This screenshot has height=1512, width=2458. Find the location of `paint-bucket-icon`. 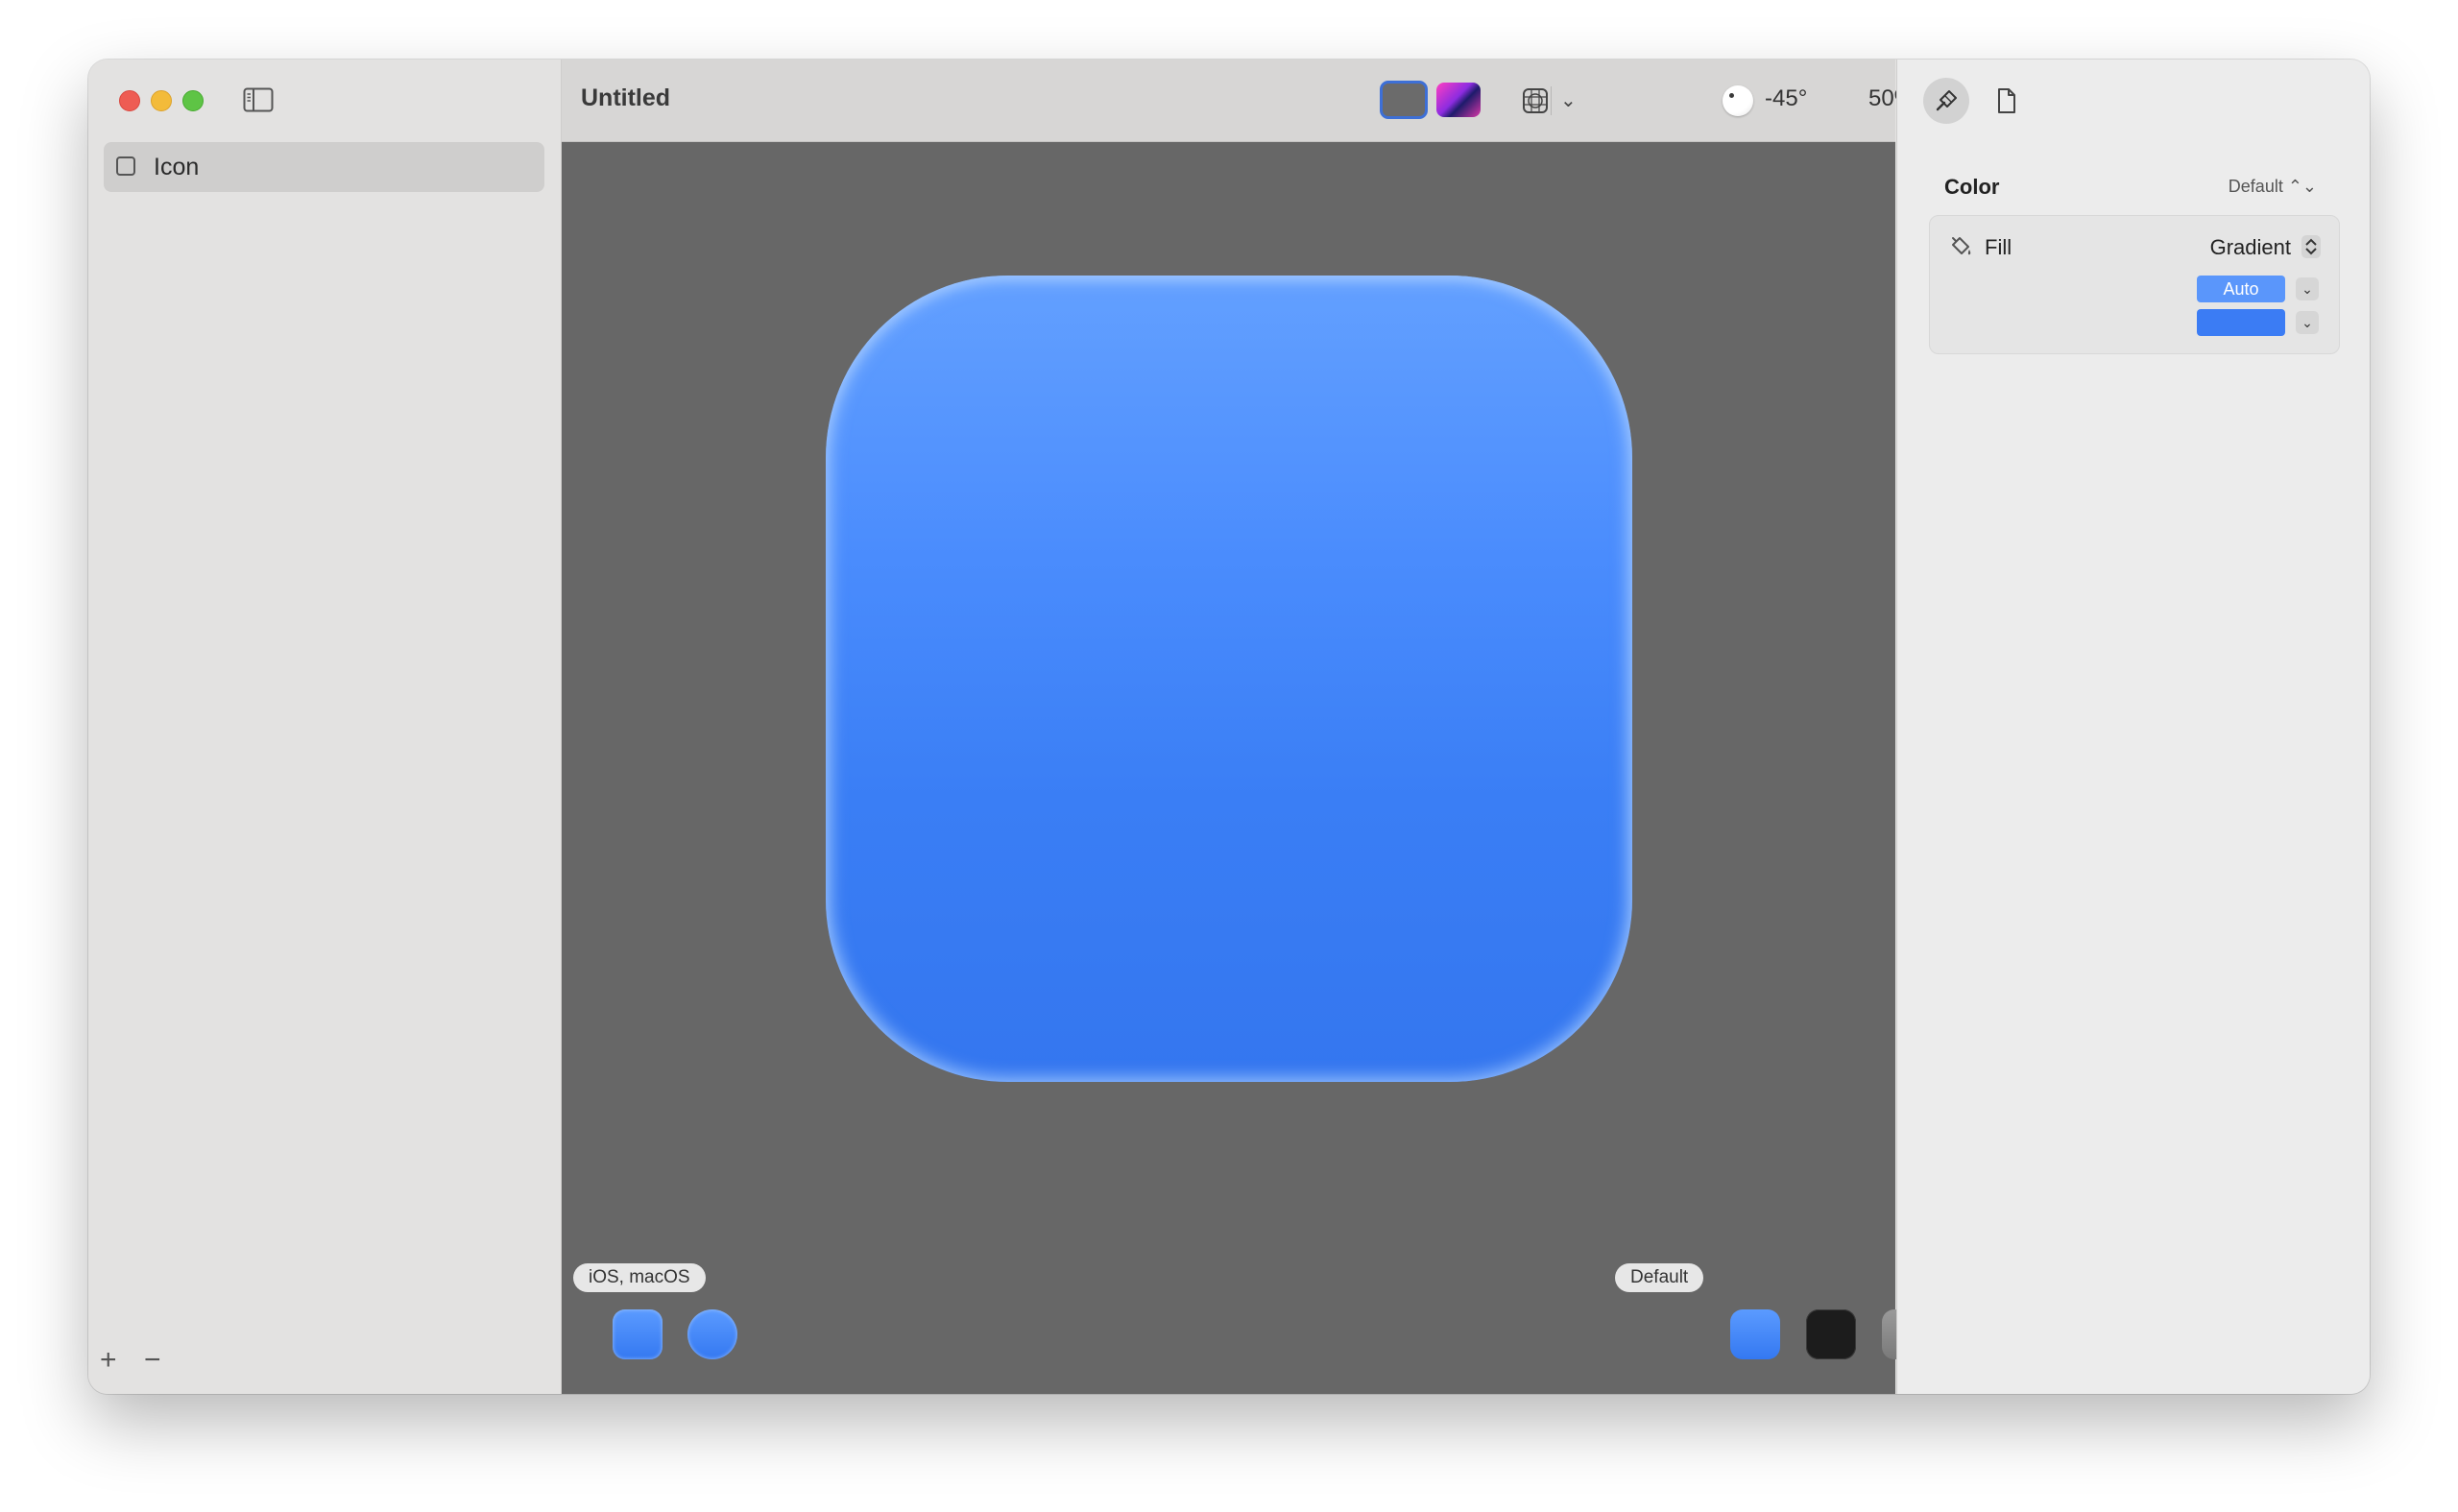

paint-bucket-icon is located at coordinates (1960, 247).